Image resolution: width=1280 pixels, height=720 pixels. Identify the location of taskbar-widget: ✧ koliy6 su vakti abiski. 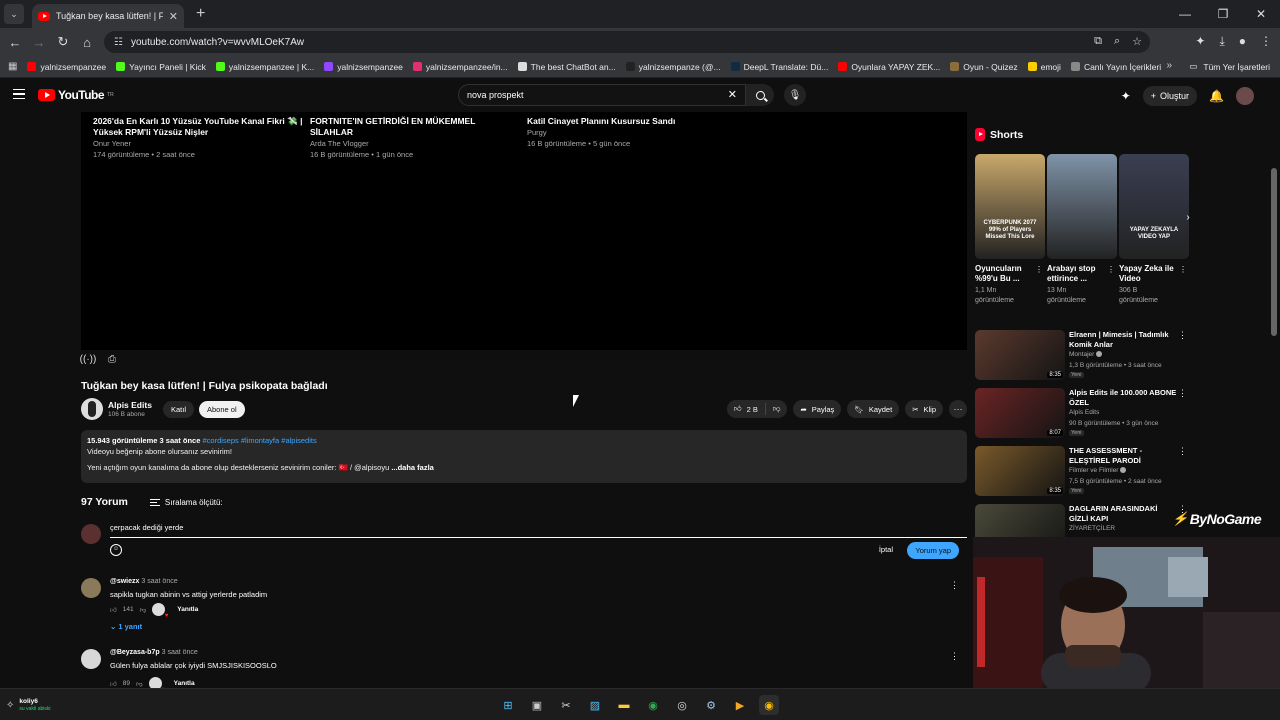
(28, 705).